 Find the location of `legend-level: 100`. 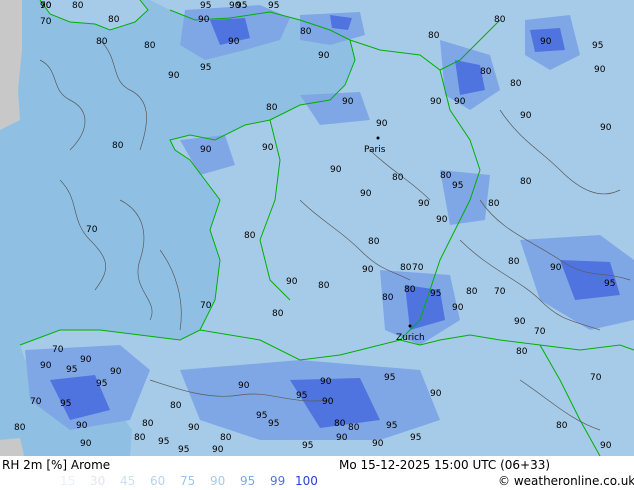

legend-level: 100 is located at coordinates (306, 481).